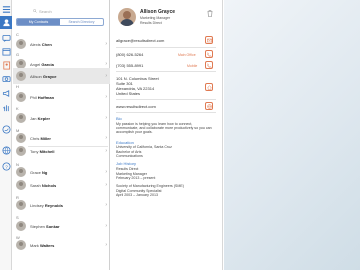 The image size is (360, 270). I want to click on contacts-segmented-control: My Contacts Search Directory, so click(60, 22).